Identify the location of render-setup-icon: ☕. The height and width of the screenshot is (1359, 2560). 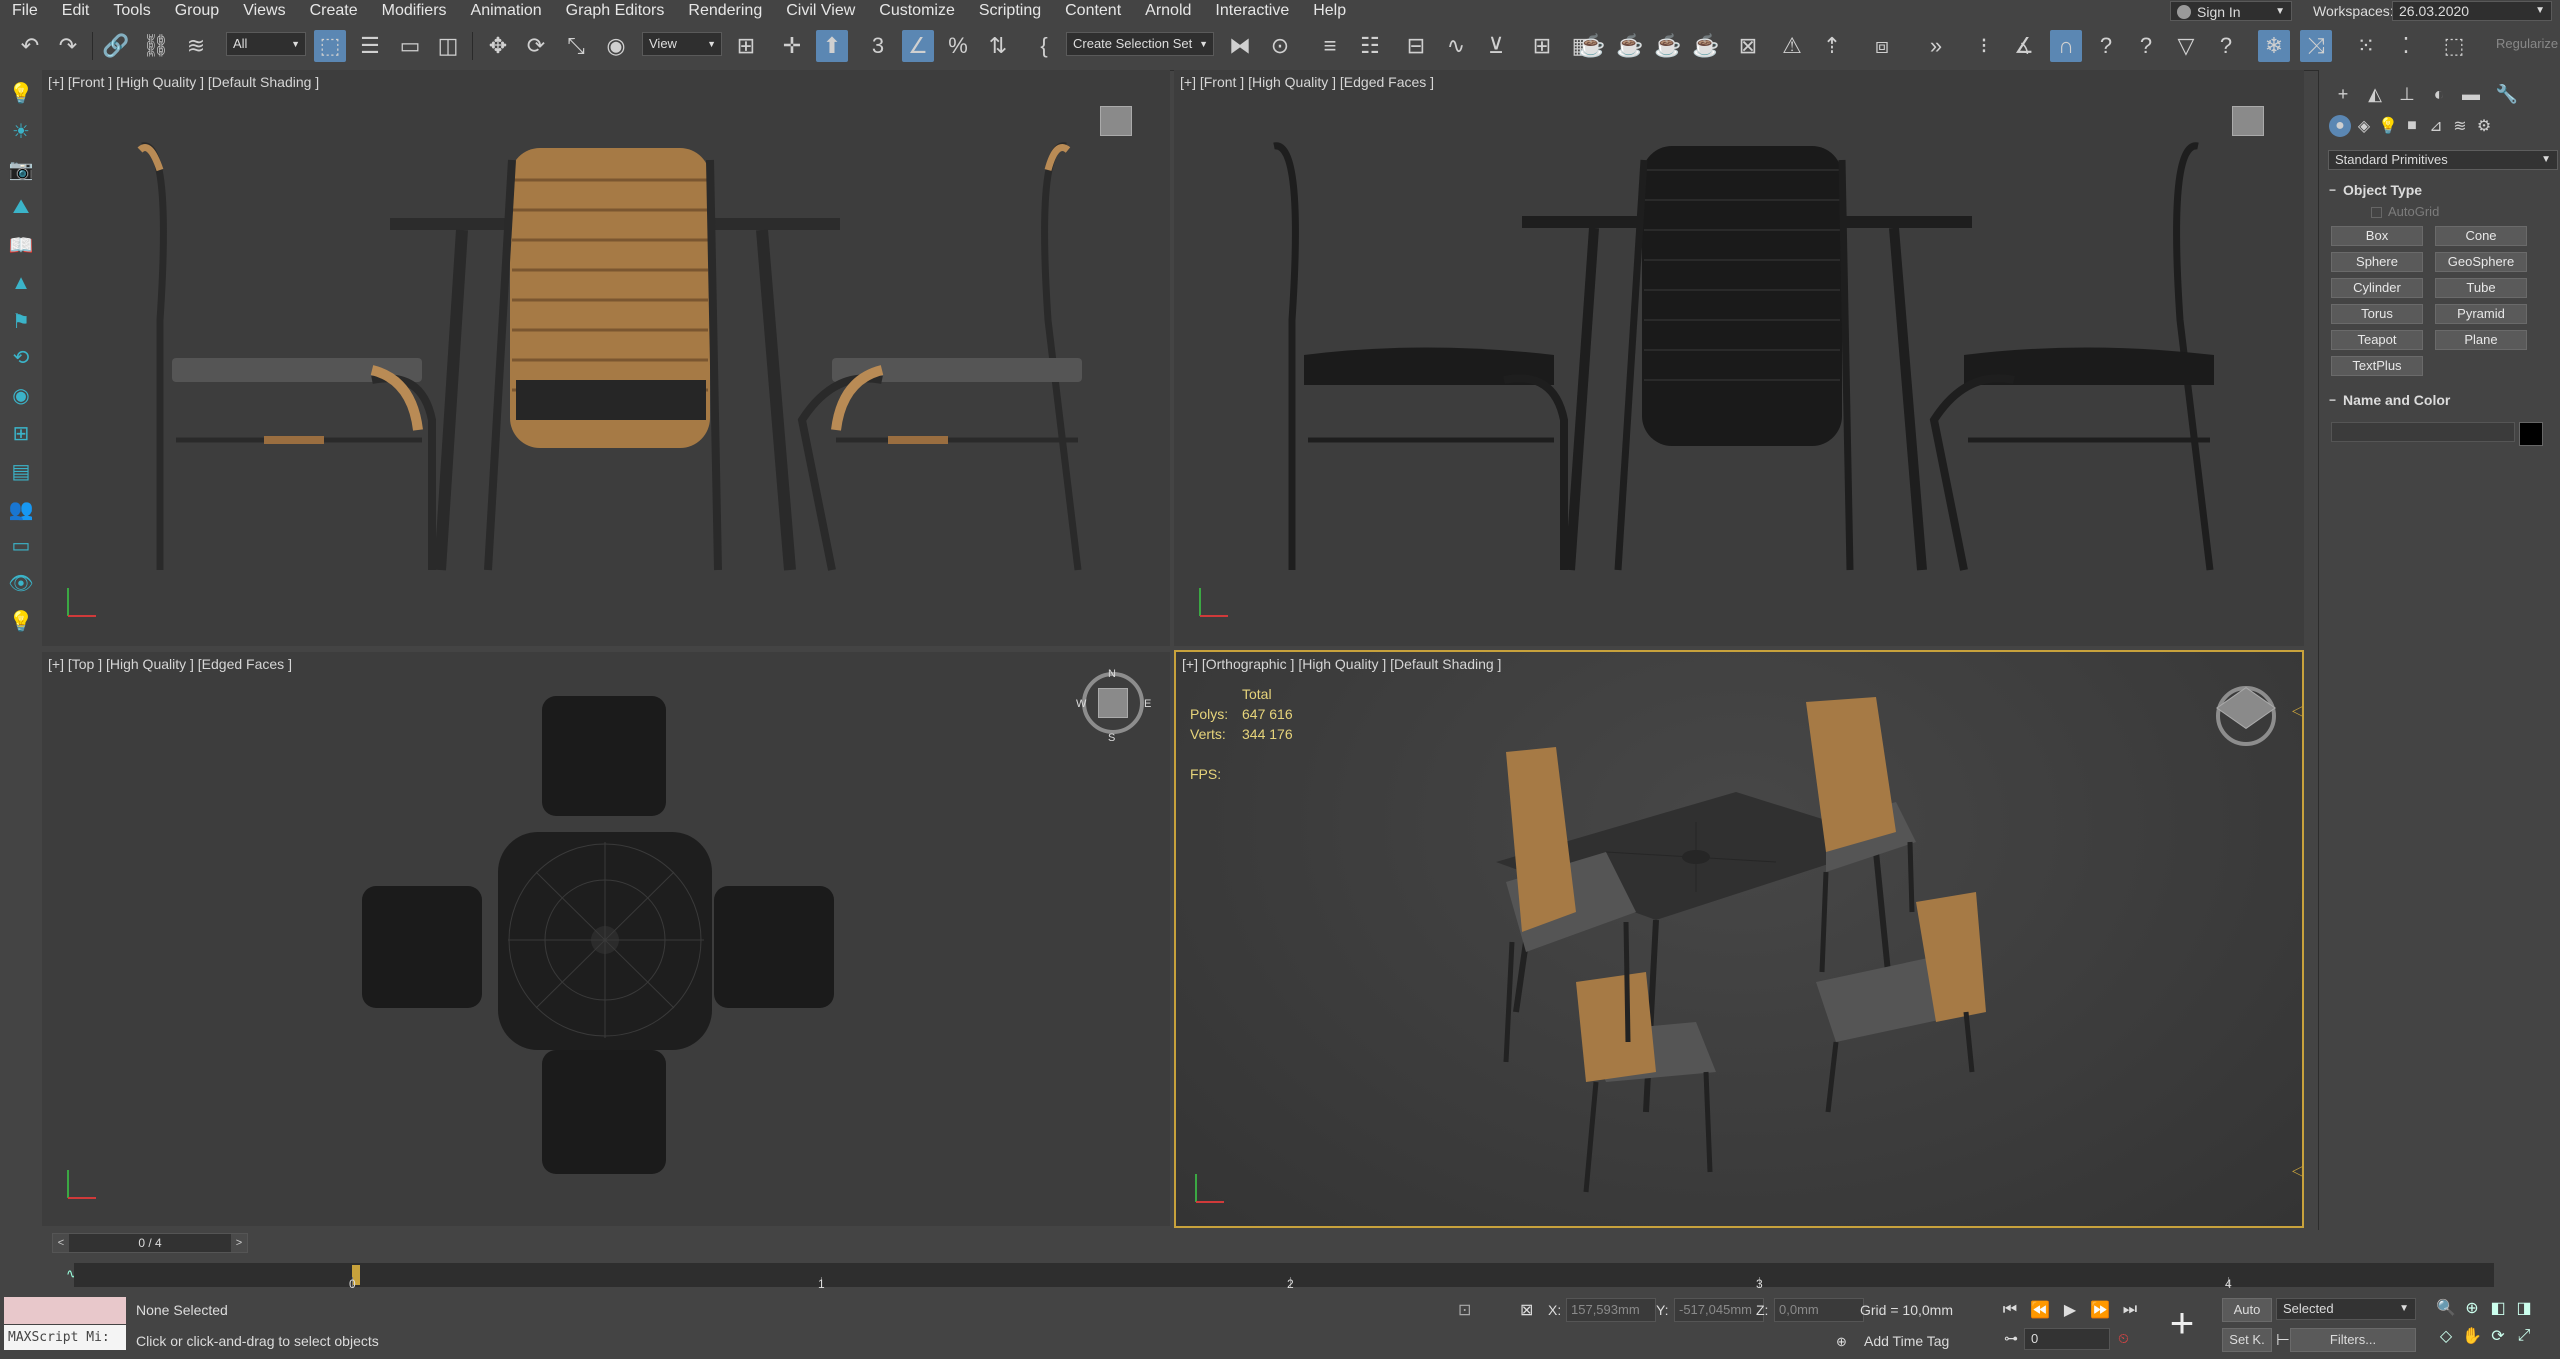
(1592, 46).